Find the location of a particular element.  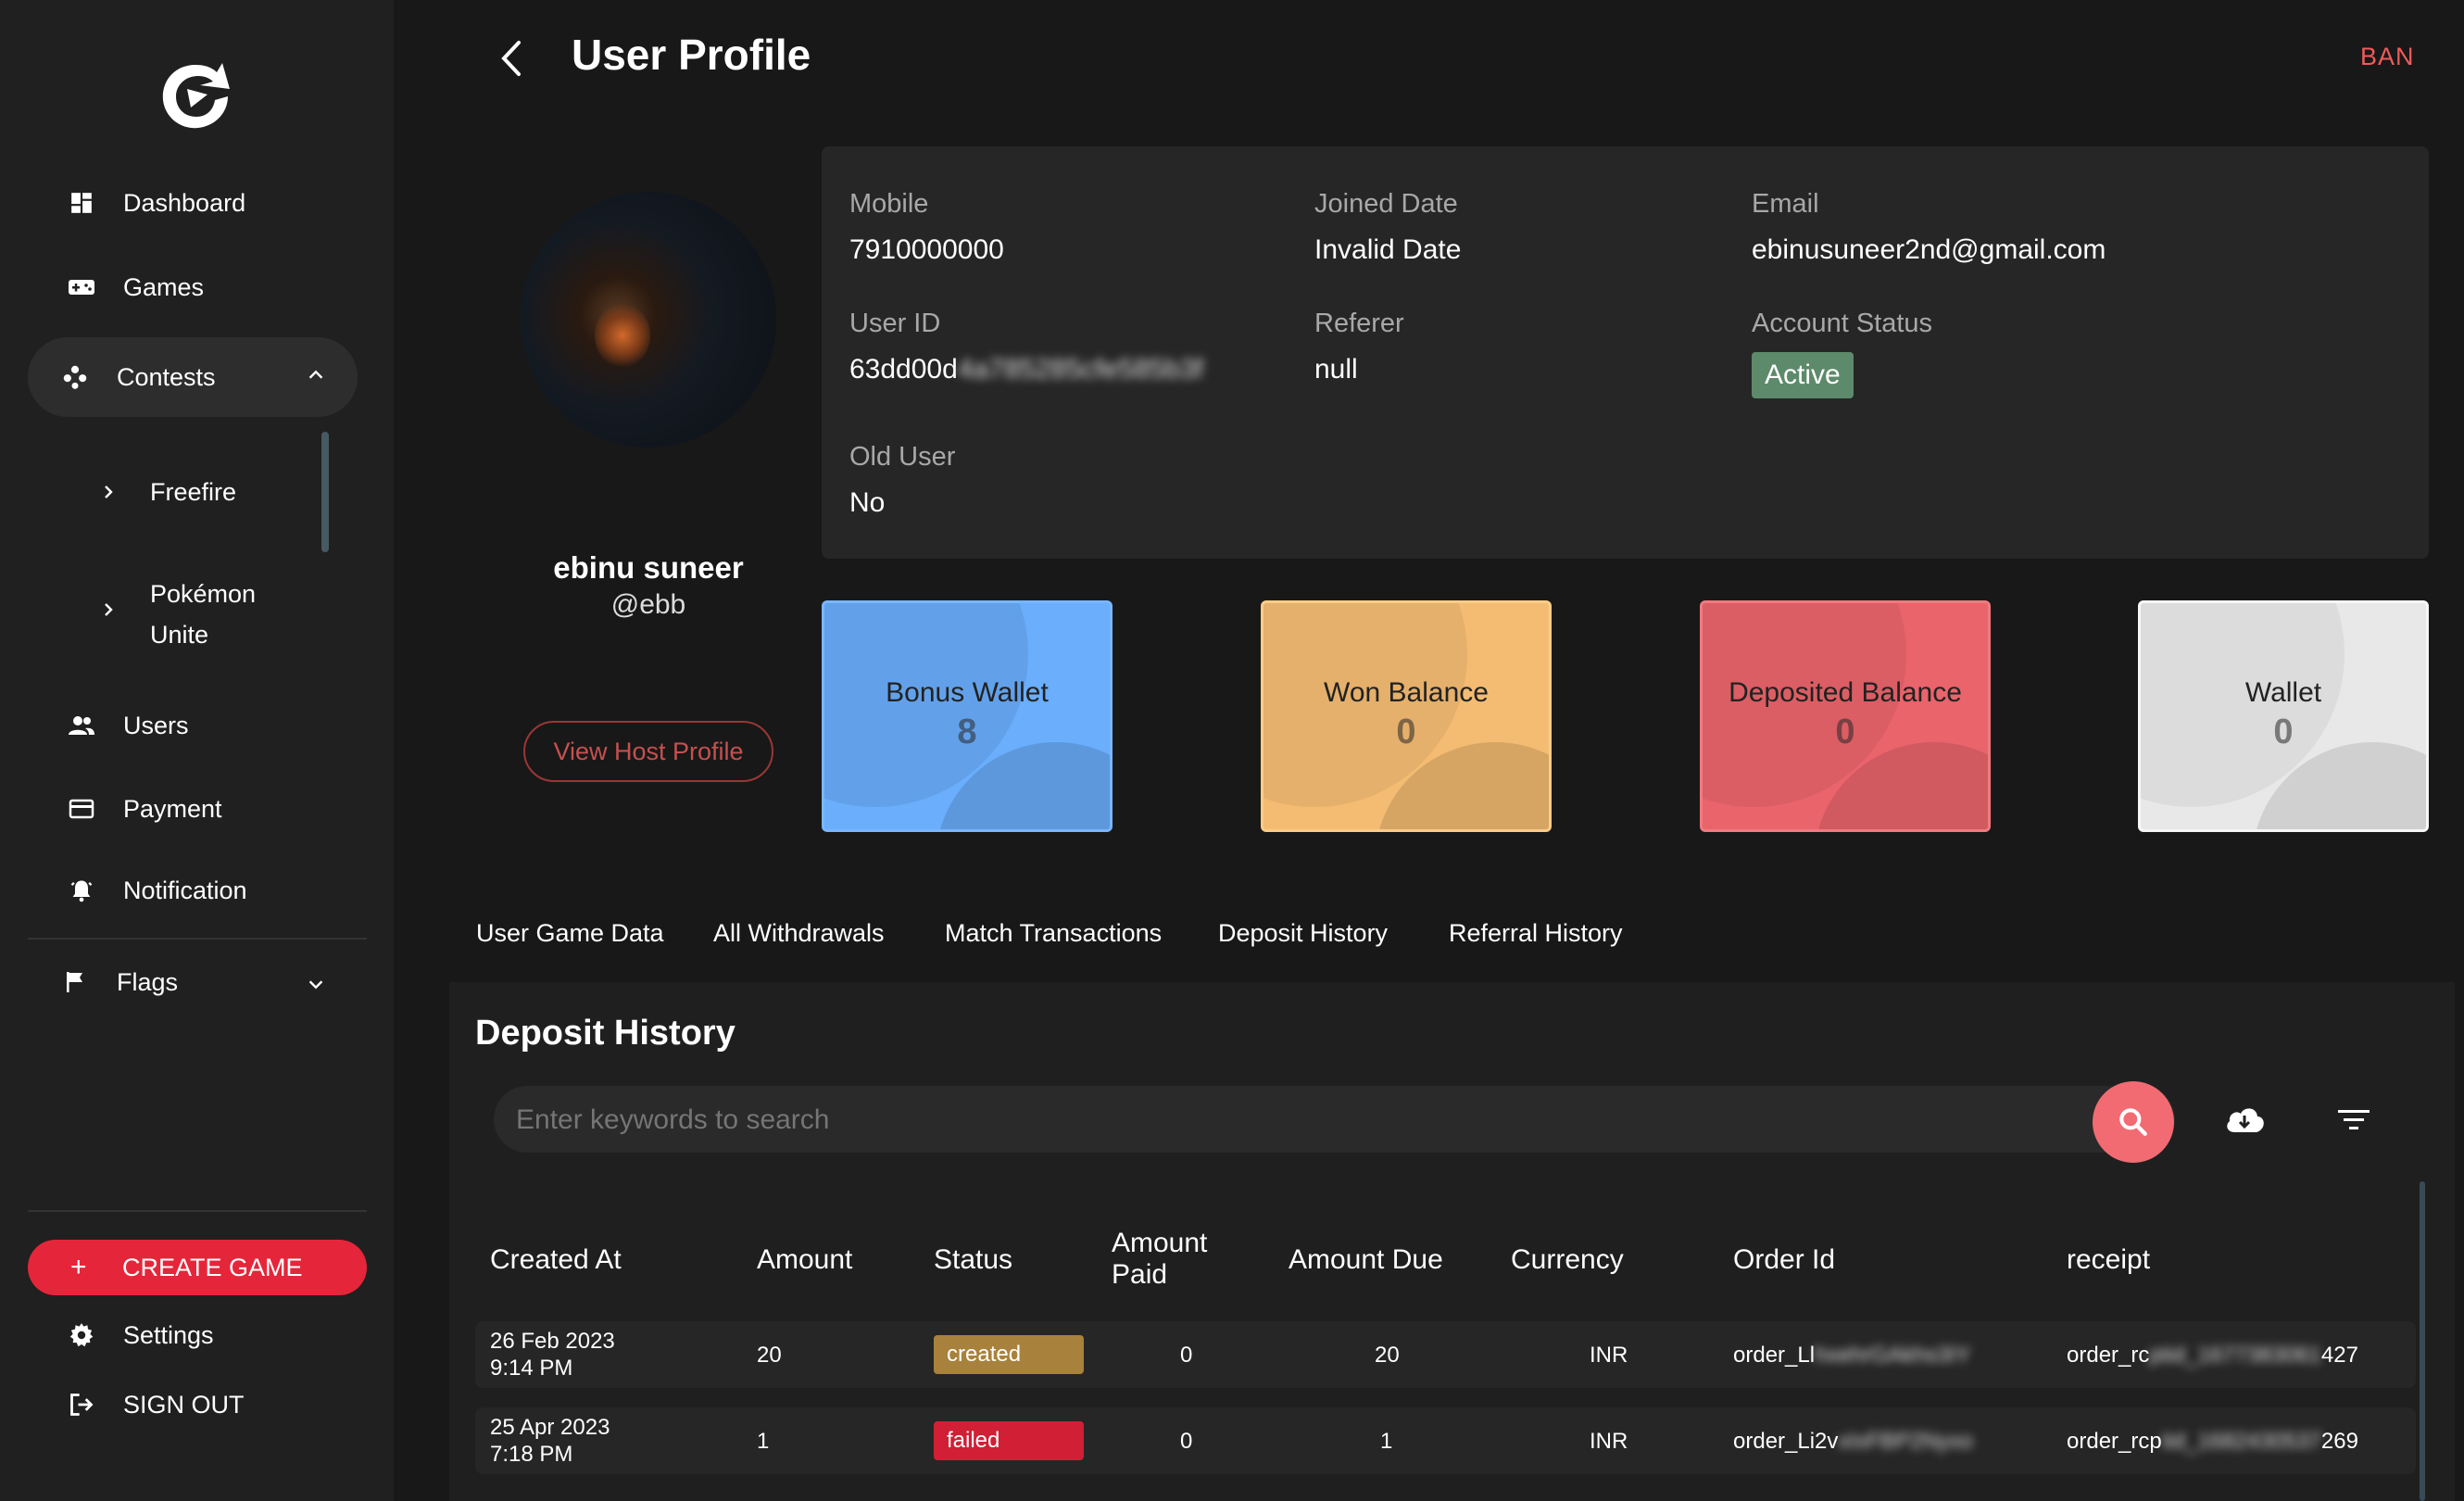

table-scrollbar is located at coordinates (2422, 1341).